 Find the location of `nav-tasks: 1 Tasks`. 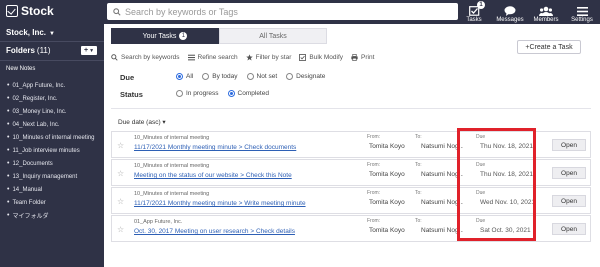

nav-tasks: 1 Tasks is located at coordinates (474, 12).